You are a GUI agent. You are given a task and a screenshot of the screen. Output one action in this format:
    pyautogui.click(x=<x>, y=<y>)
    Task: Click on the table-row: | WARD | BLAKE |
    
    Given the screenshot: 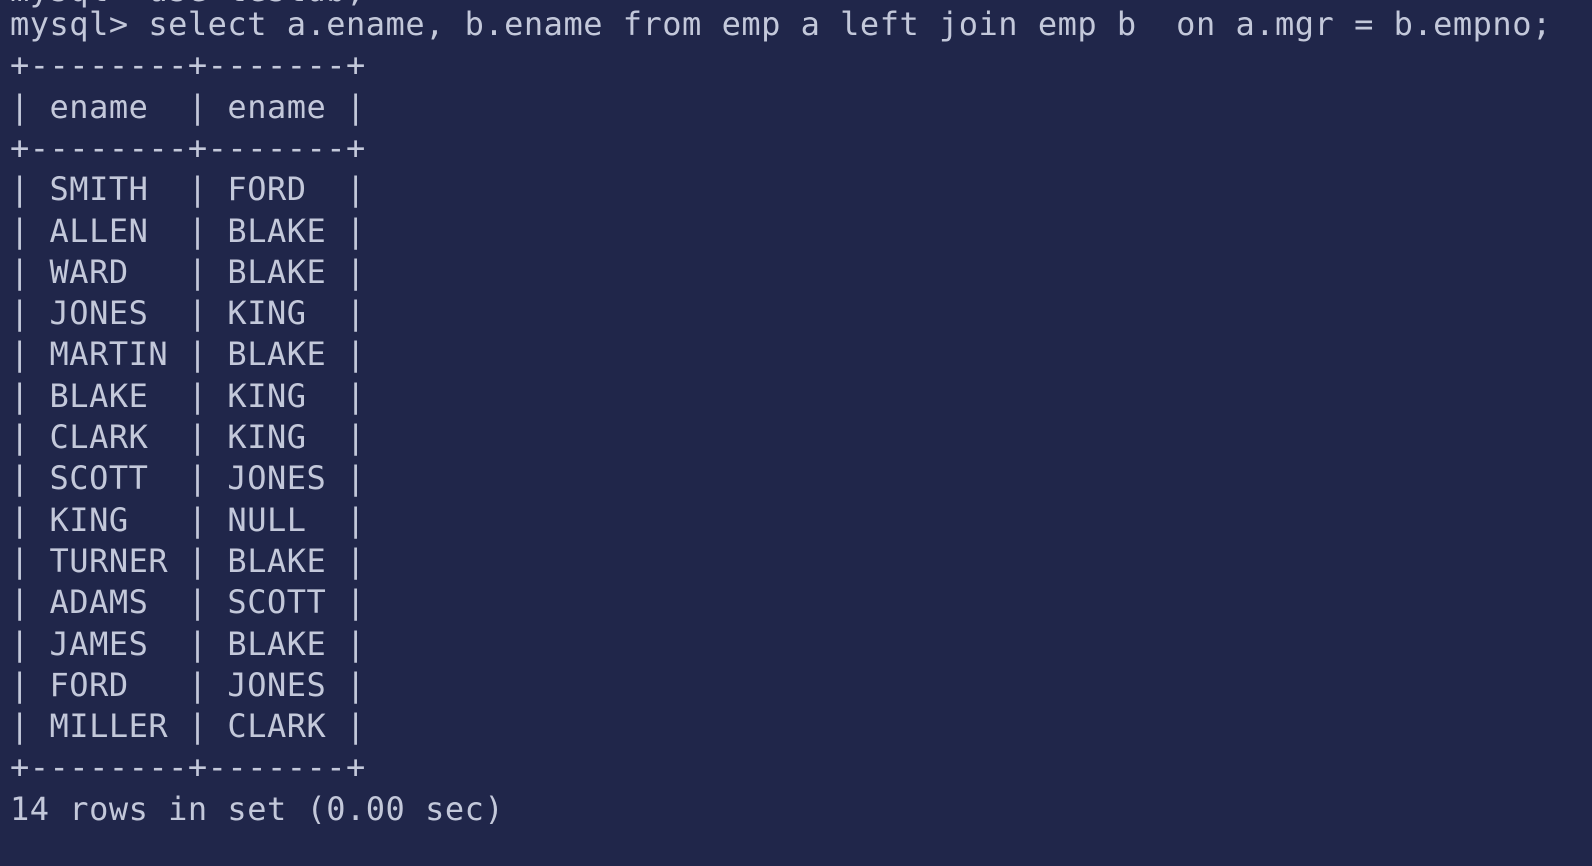 What is the action you would take?
    pyautogui.click(x=188, y=271)
    